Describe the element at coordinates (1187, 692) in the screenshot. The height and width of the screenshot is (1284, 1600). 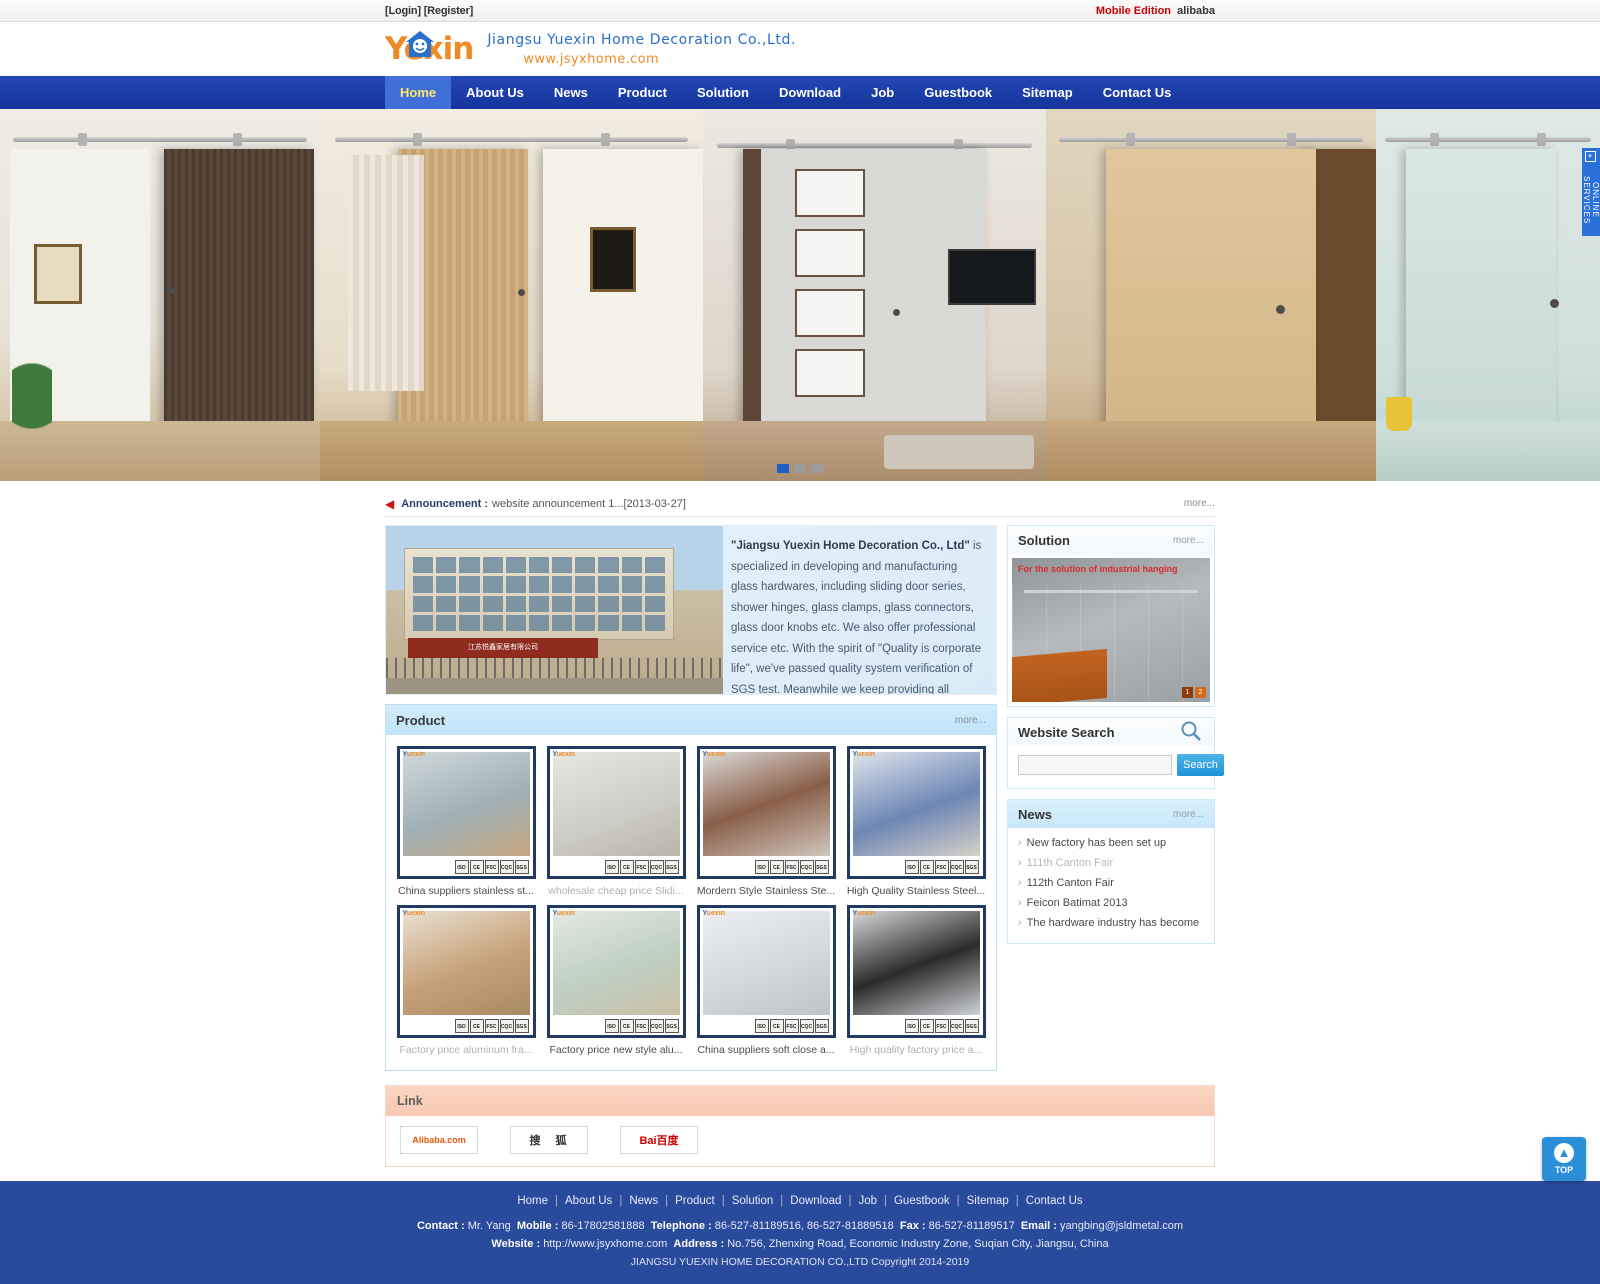
I see `solution-page-1: 1` at that location.